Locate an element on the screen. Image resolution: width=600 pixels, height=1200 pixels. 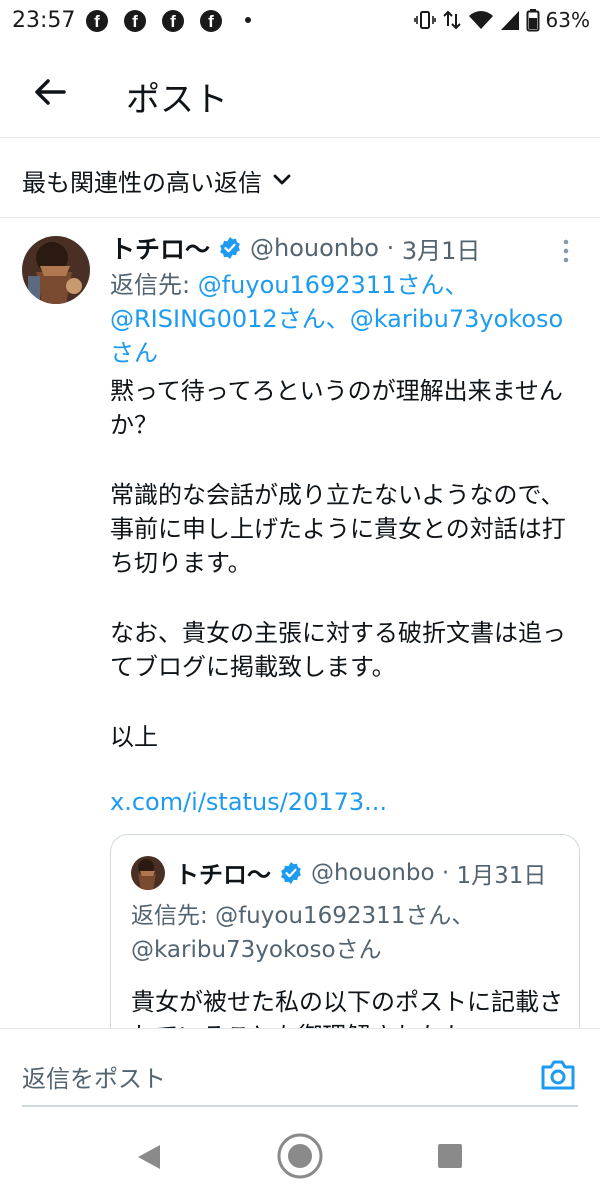
post-date: 3月1日 is located at coordinates (441, 248).